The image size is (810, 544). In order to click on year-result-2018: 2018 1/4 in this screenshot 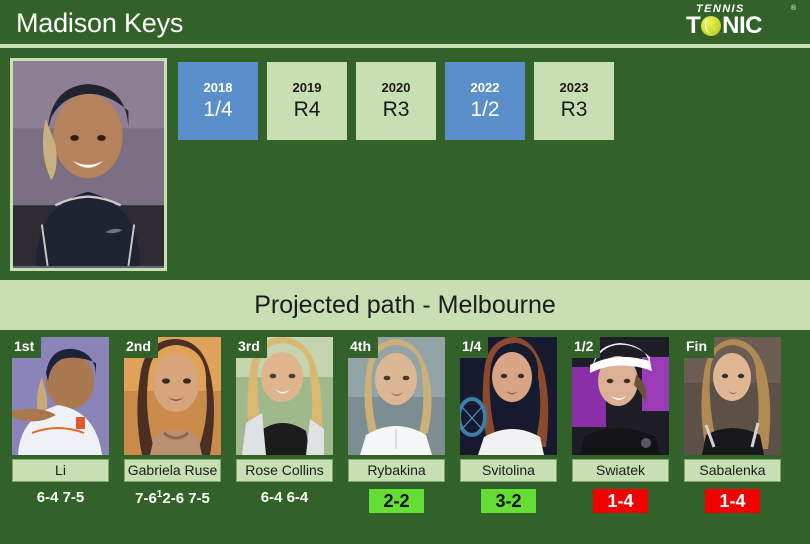, I will do `click(218, 101)`.